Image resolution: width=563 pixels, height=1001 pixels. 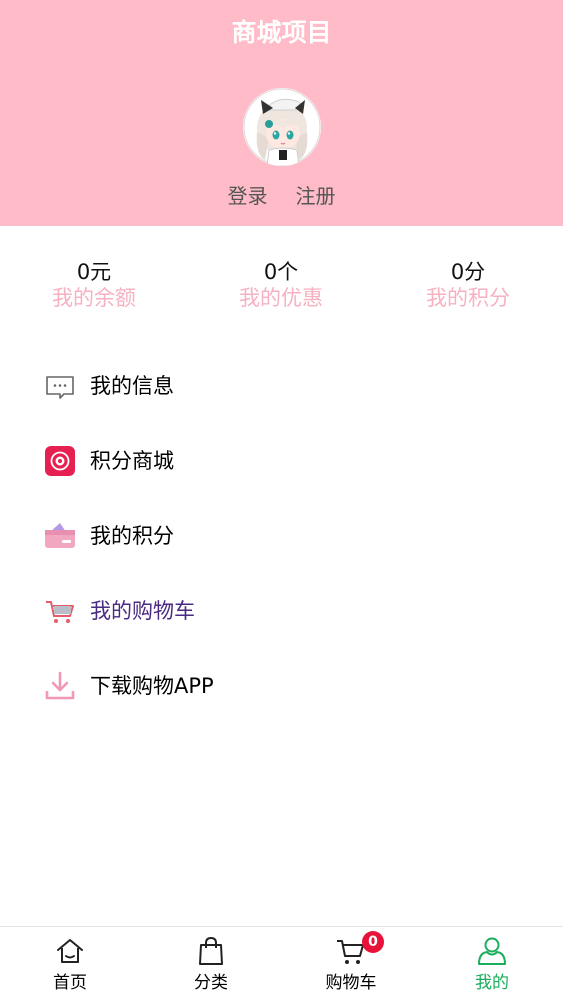 What do you see at coordinates (492, 951) in the screenshot?
I see `user-icon` at bounding box center [492, 951].